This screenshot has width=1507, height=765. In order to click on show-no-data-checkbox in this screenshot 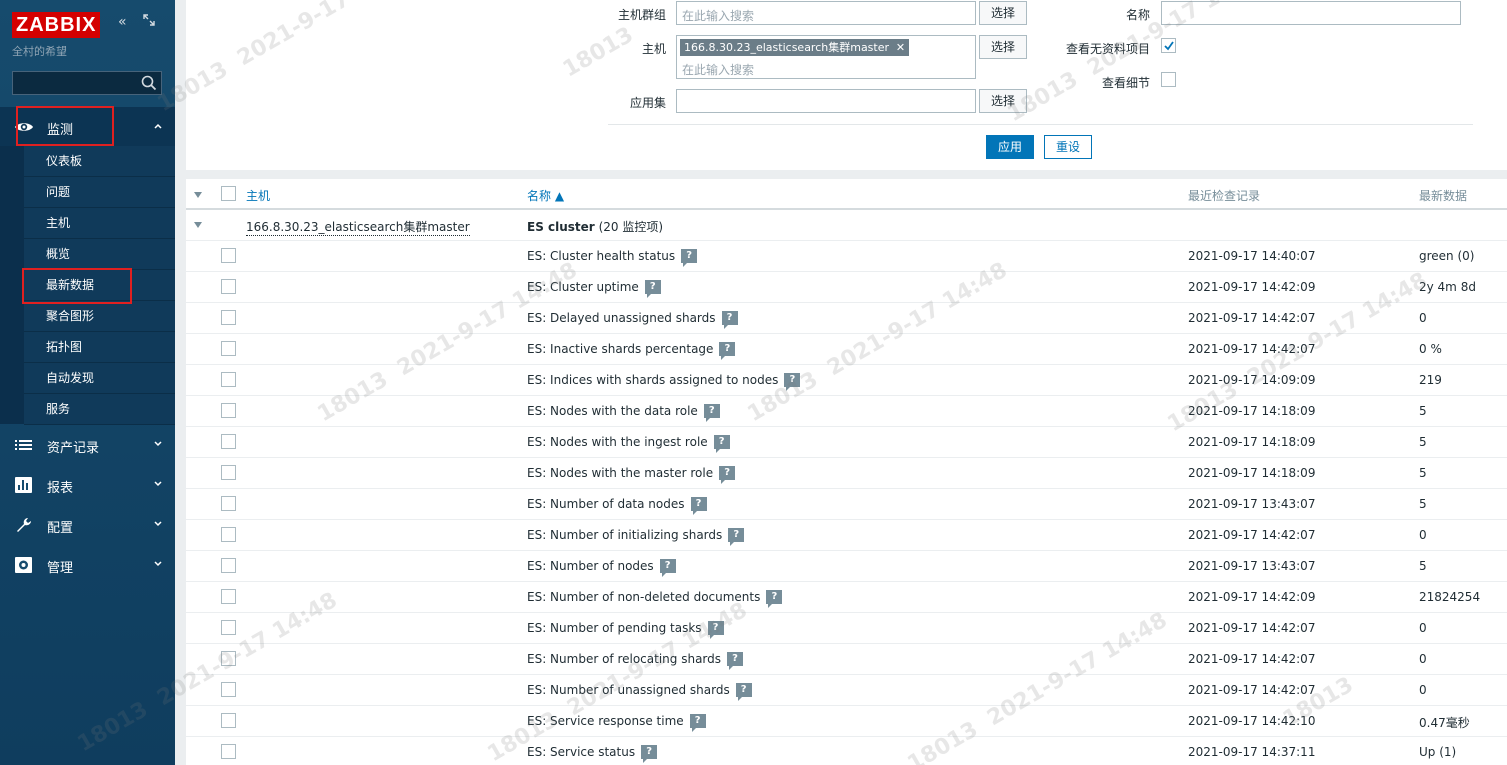, I will do `click(1168, 45)`.